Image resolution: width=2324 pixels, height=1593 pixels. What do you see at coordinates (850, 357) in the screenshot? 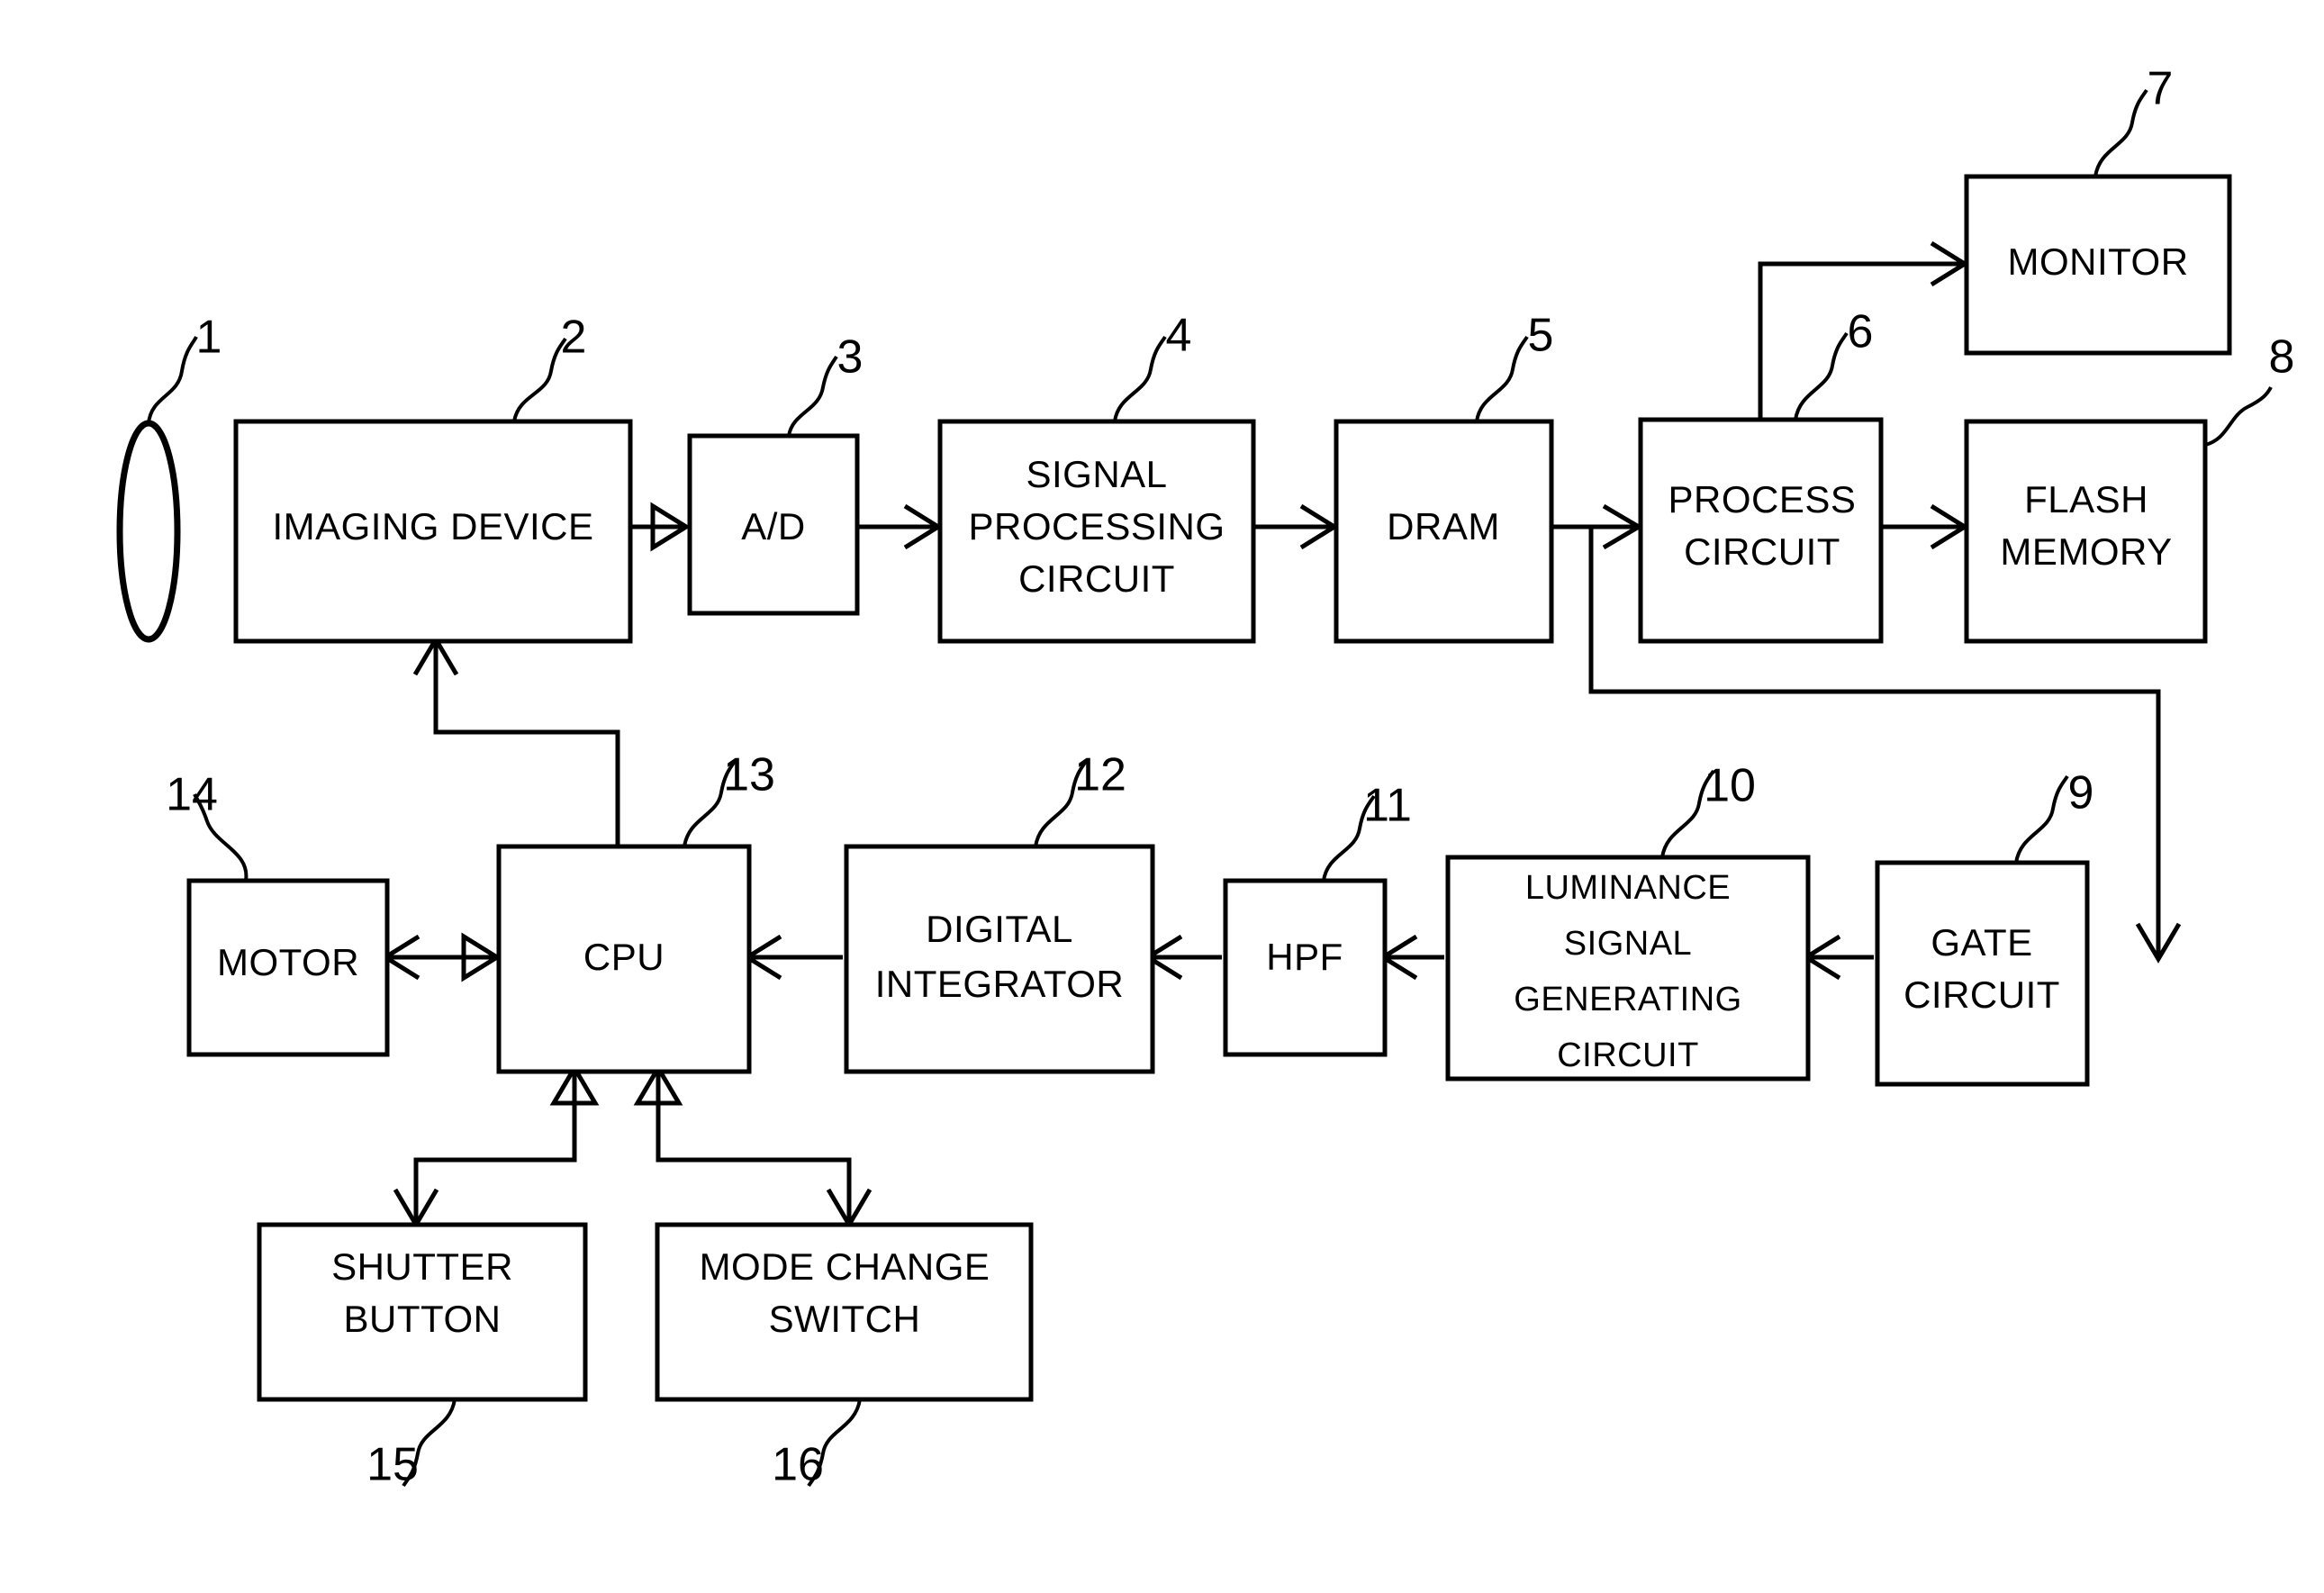
I see `ref-number-3: 3` at bounding box center [850, 357].